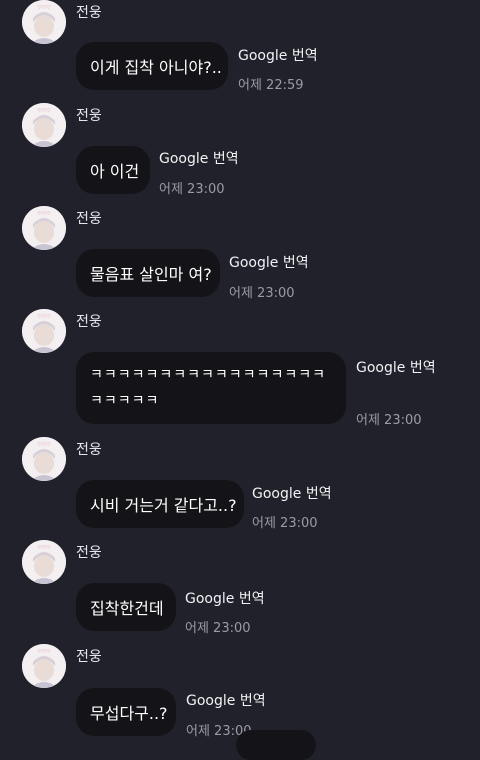 This screenshot has width=480, height=760. What do you see at coordinates (113, 170) in the screenshot?
I see `message-bubble: 아 이건` at bounding box center [113, 170].